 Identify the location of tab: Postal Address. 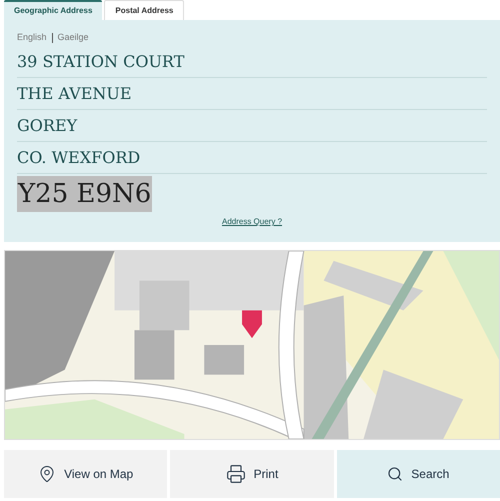
(144, 10).